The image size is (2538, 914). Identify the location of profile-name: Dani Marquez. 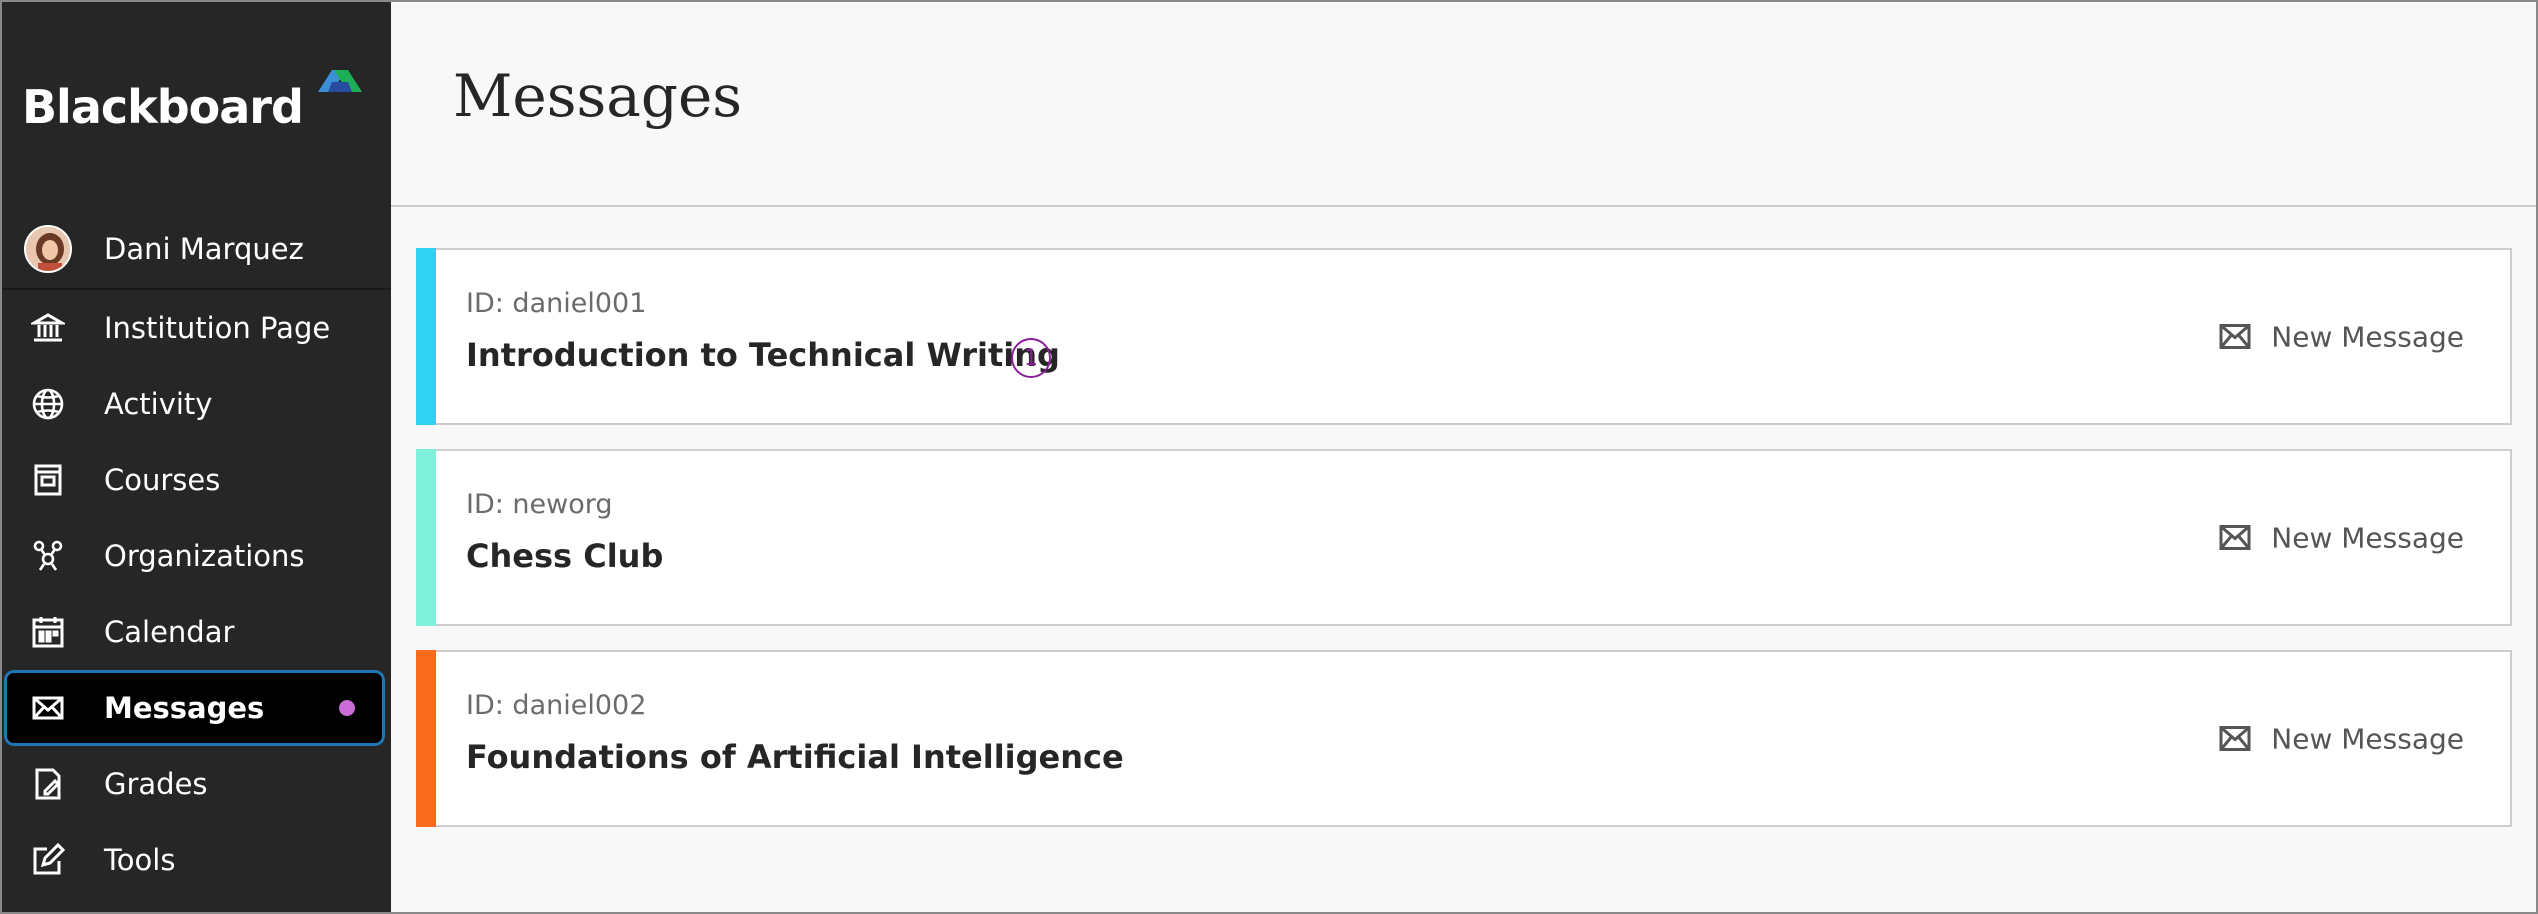
(204, 249).